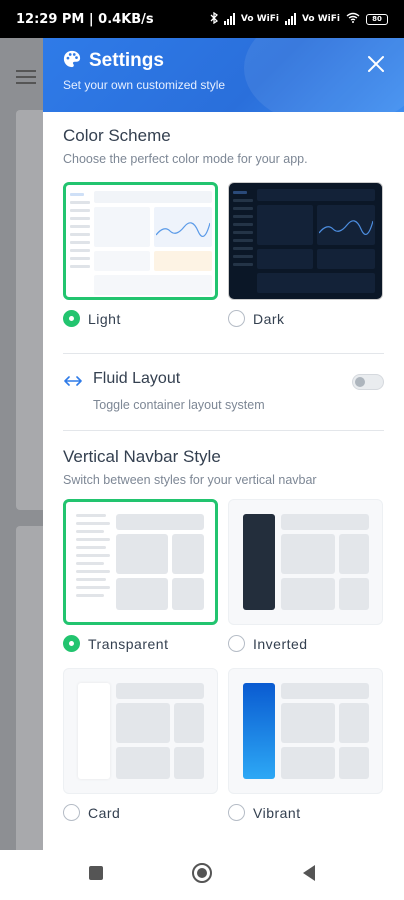 This screenshot has height=900, width=404. I want to click on inverted-option: Inverted, so click(305, 643).